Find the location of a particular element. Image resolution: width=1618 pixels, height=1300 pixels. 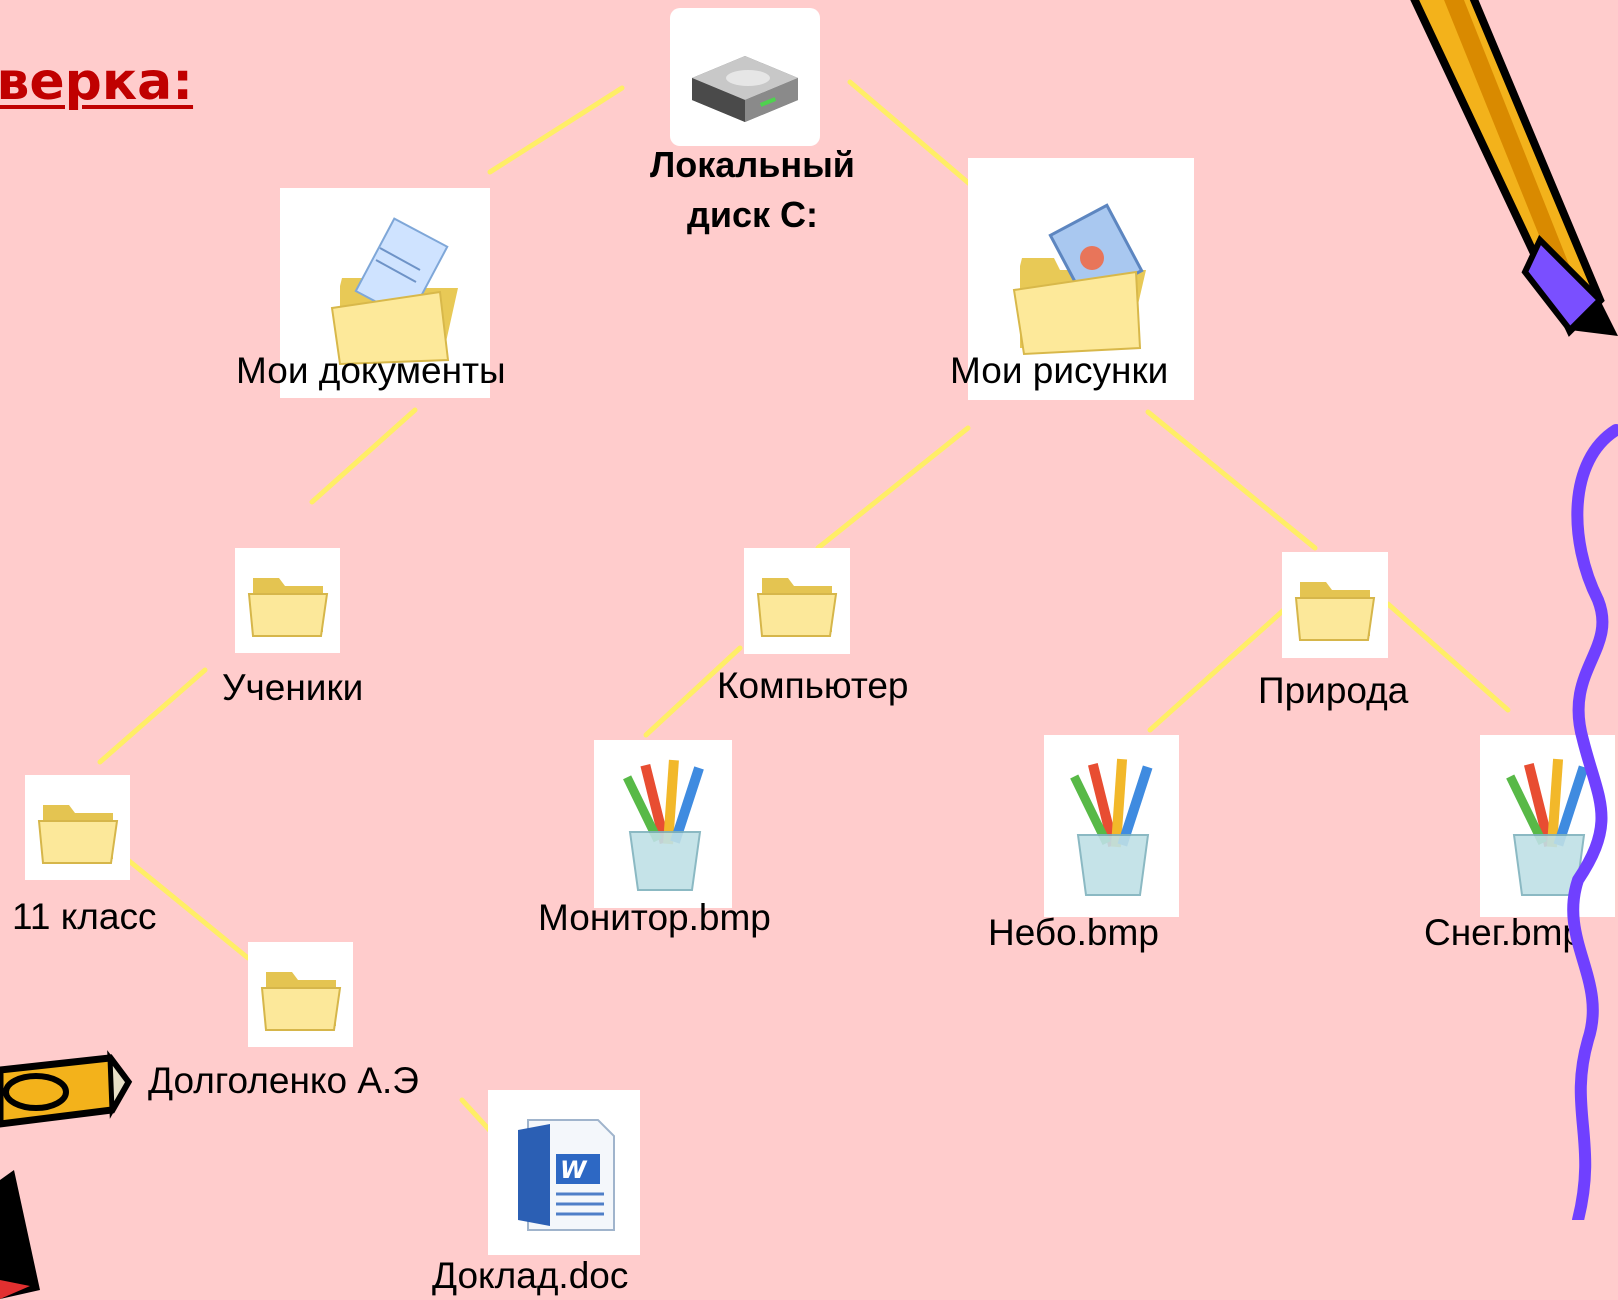

nature-icon-box is located at coordinates (1335, 605).